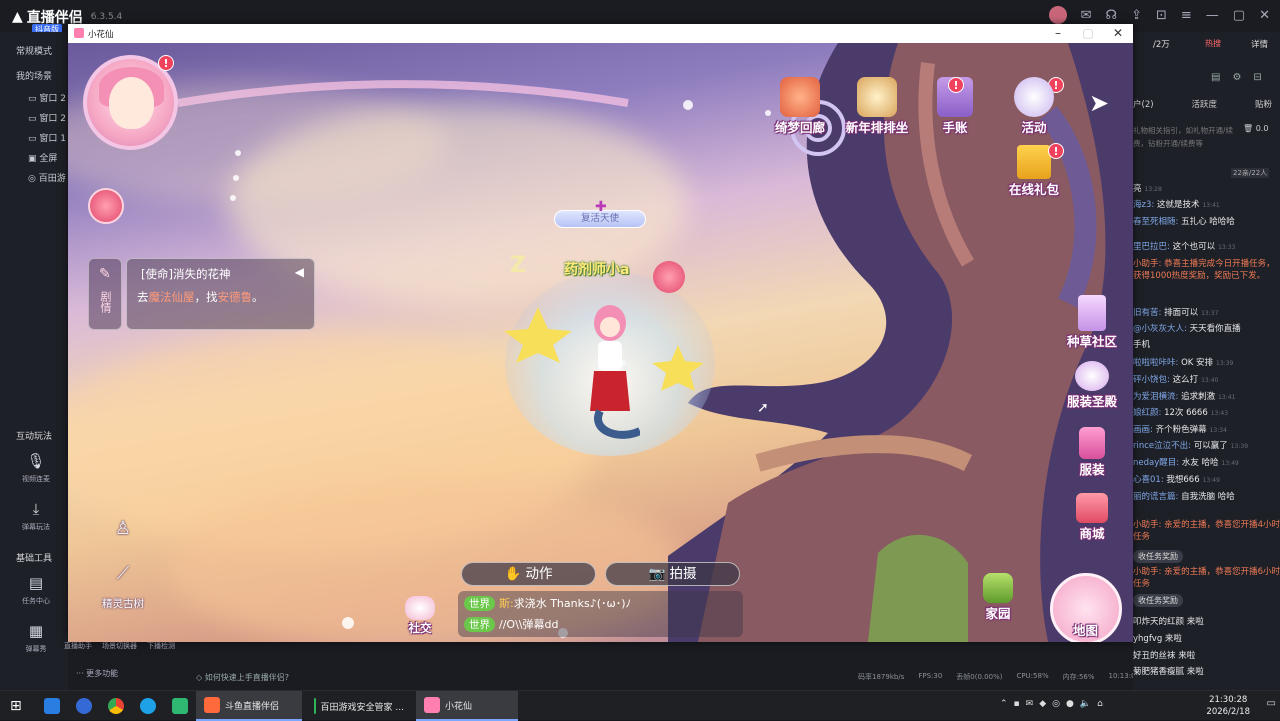 The width and height of the screenshot is (1280, 721). What do you see at coordinates (1205, 104) in the screenshot?
I see `tab-activity: 活跃度` at bounding box center [1205, 104].